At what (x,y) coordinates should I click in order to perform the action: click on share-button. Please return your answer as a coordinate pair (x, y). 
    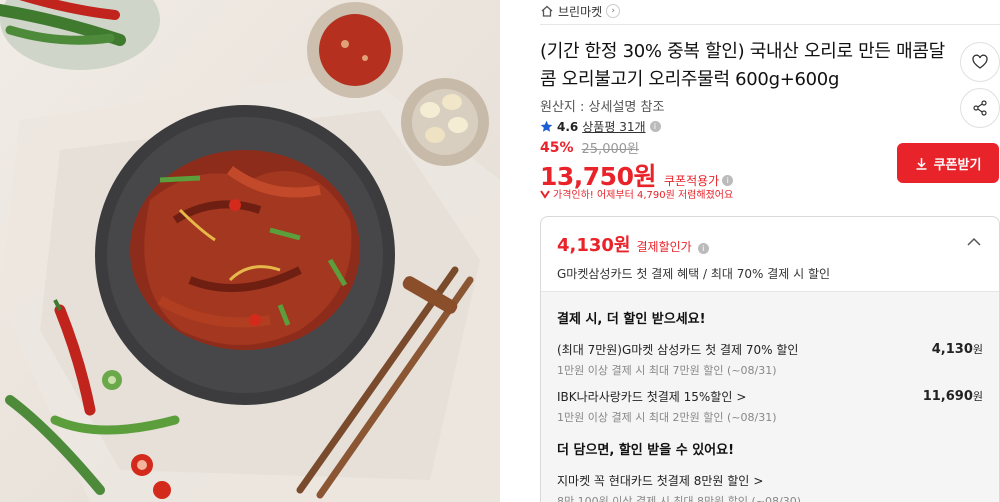
    Looking at the image, I should click on (980, 108).